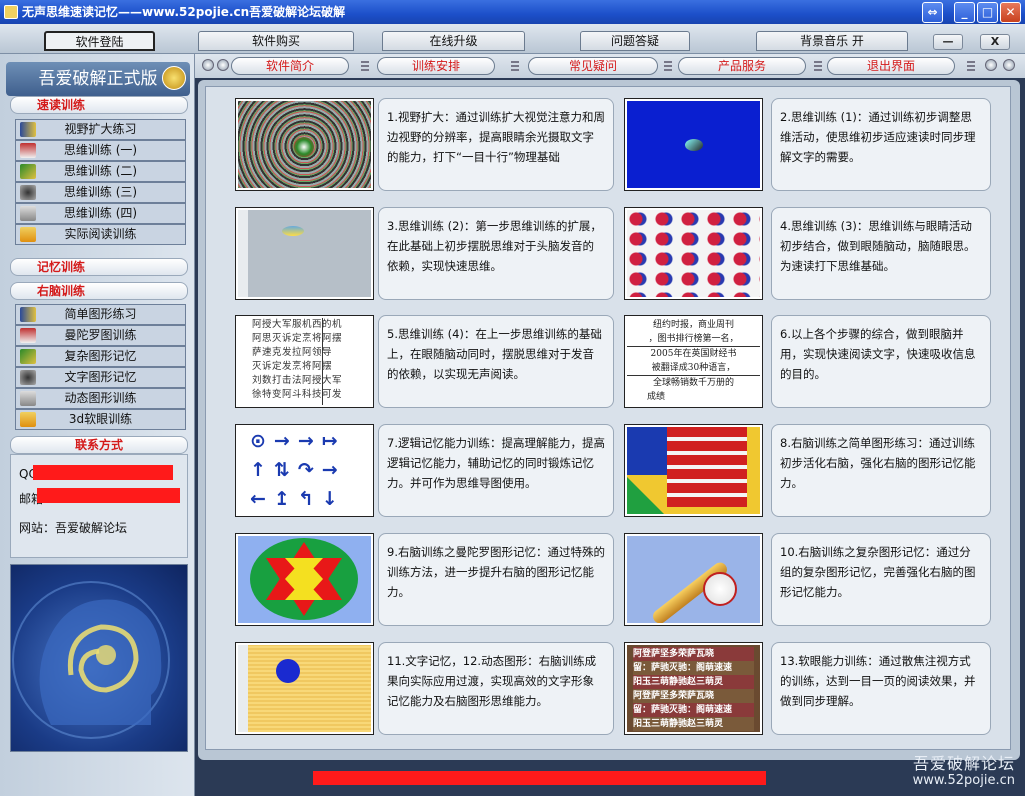 This screenshot has width=1025, height=796. I want to click on contact-panel: QQ 邮箱 网站：吾爱破解论坛, so click(99, 506).